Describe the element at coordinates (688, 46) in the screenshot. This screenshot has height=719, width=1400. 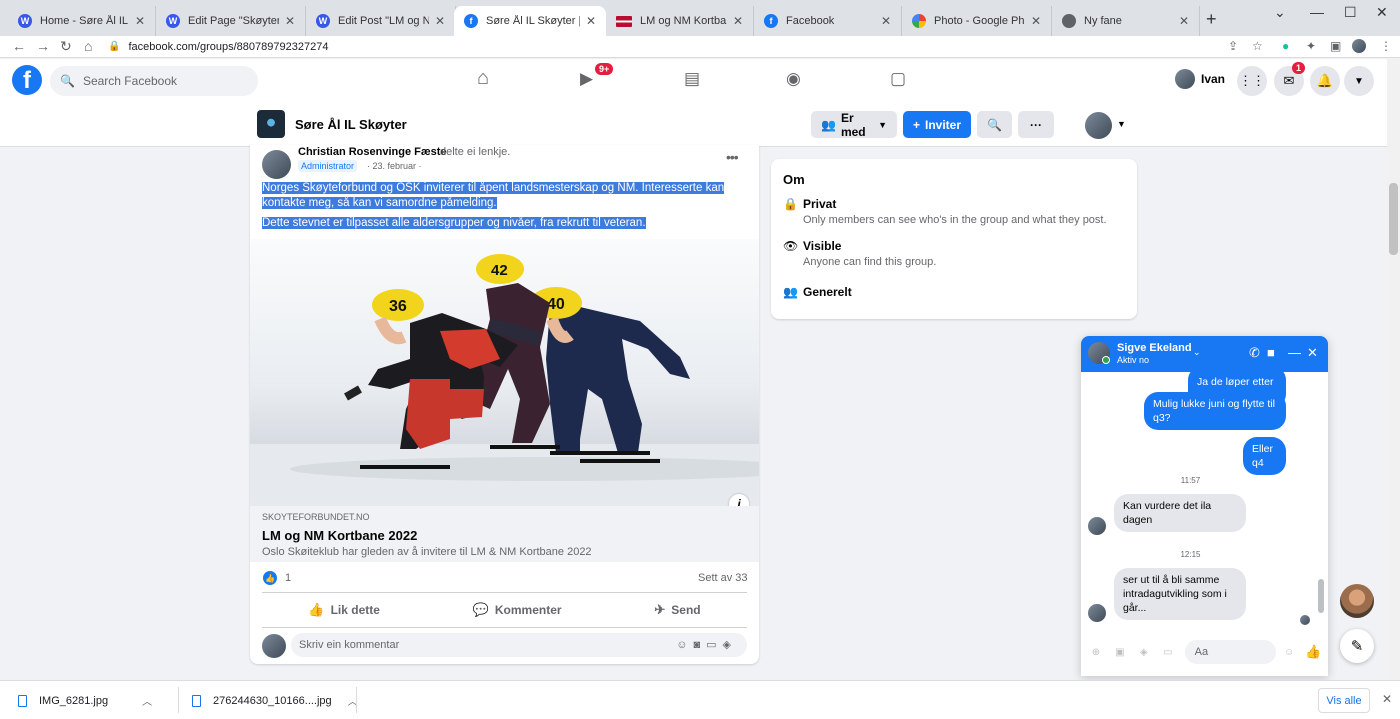
I see `url-field: 🔒 facebook.com/groups/880789792327274` at that location.